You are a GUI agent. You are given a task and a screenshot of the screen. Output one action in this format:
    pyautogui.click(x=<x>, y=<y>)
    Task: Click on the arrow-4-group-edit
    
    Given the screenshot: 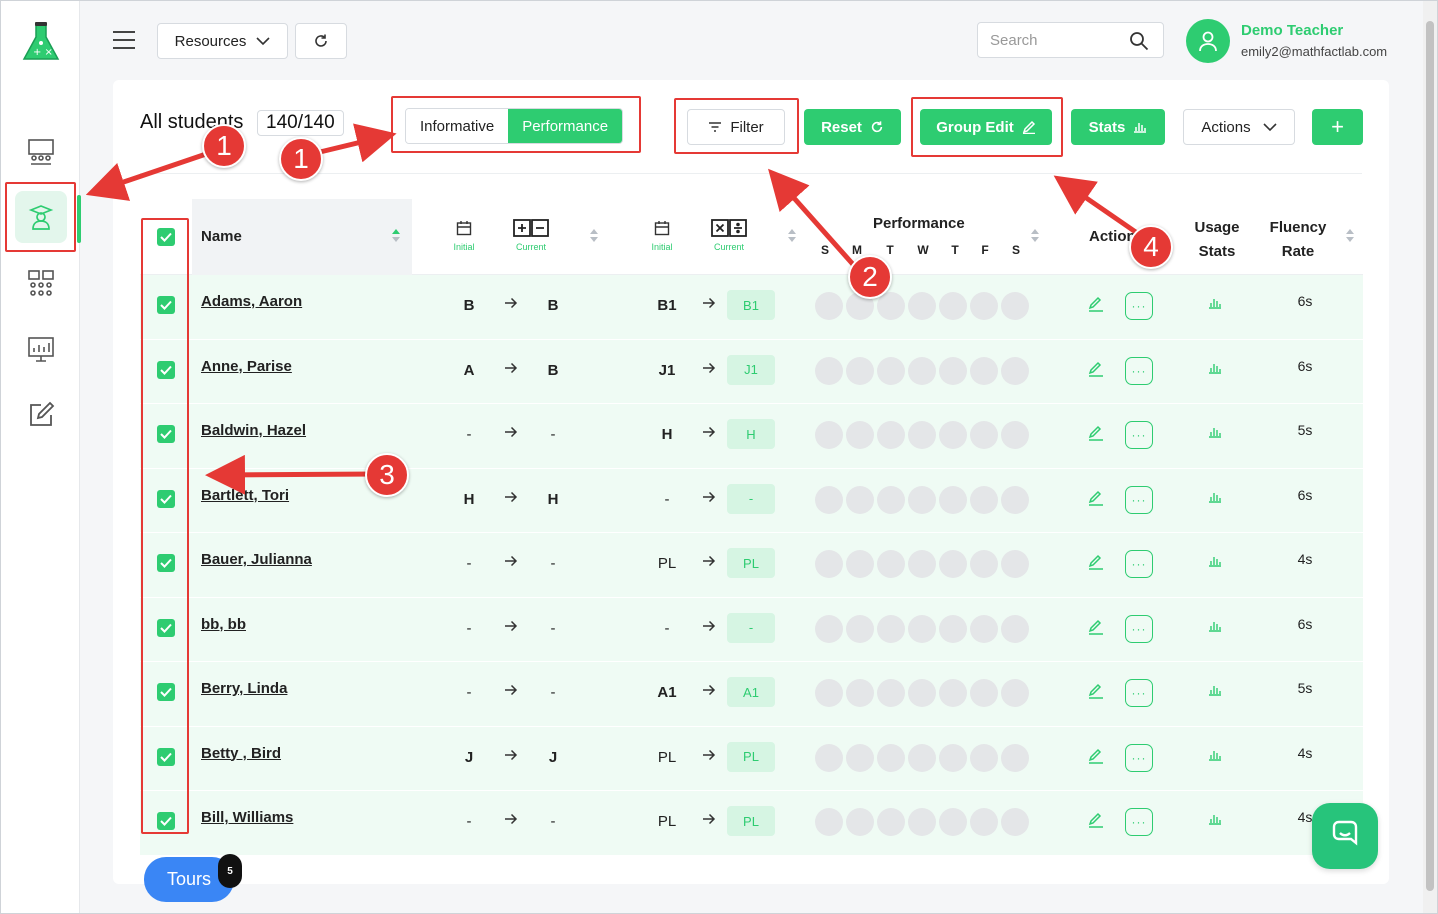 What is the action you would take?
    pyautogui.click(x=1097, y=206)
    